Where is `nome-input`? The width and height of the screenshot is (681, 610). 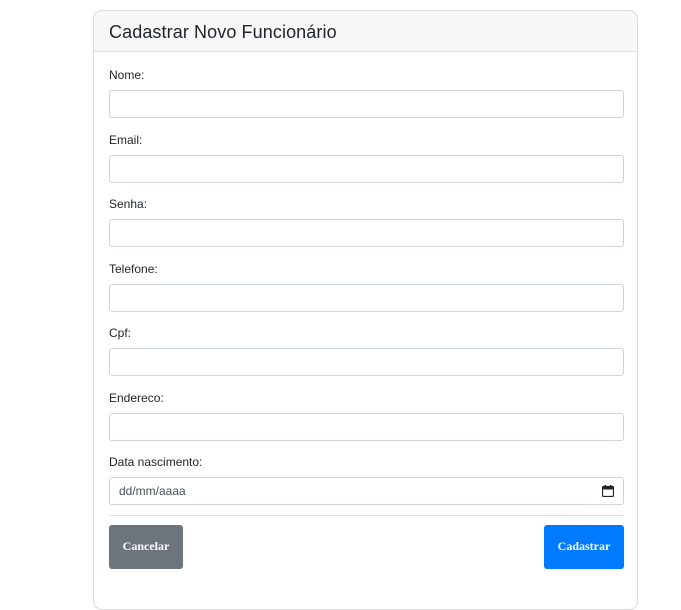
nome-input is located at coordinates (366, 104).